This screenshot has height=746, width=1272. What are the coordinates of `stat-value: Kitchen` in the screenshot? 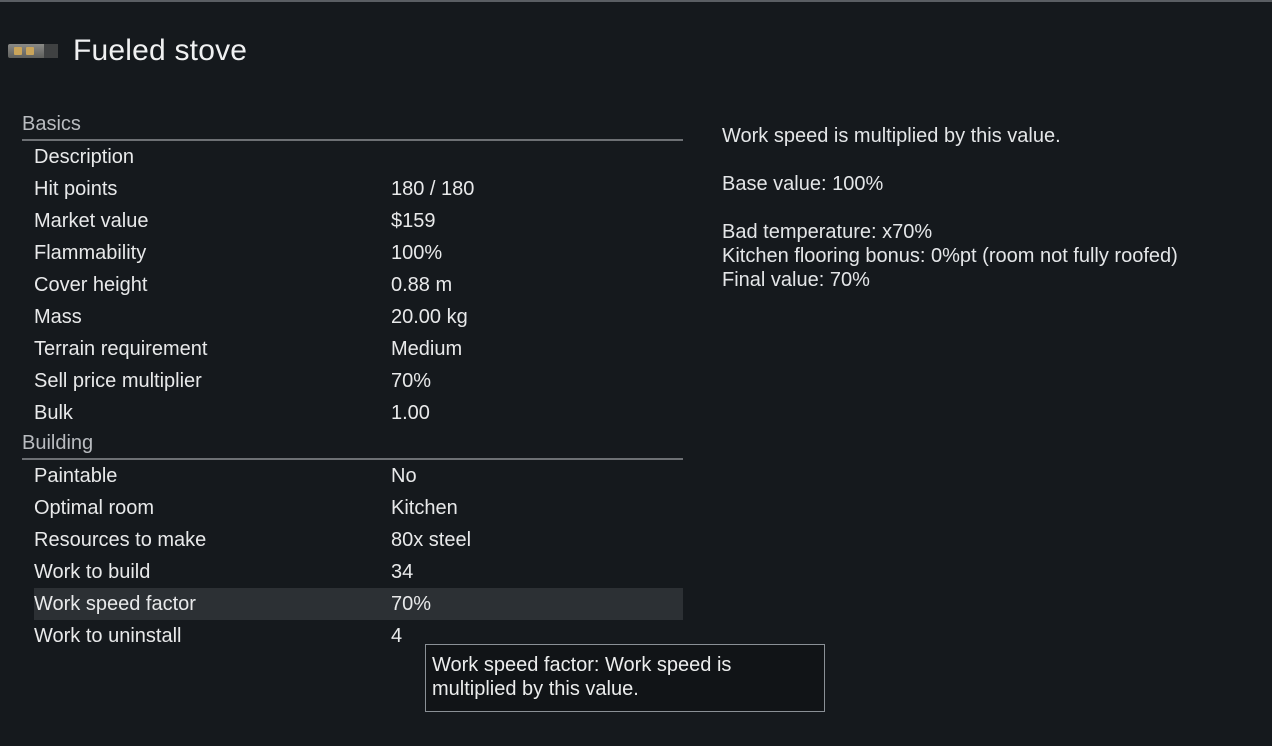 It's located at (424, 507).